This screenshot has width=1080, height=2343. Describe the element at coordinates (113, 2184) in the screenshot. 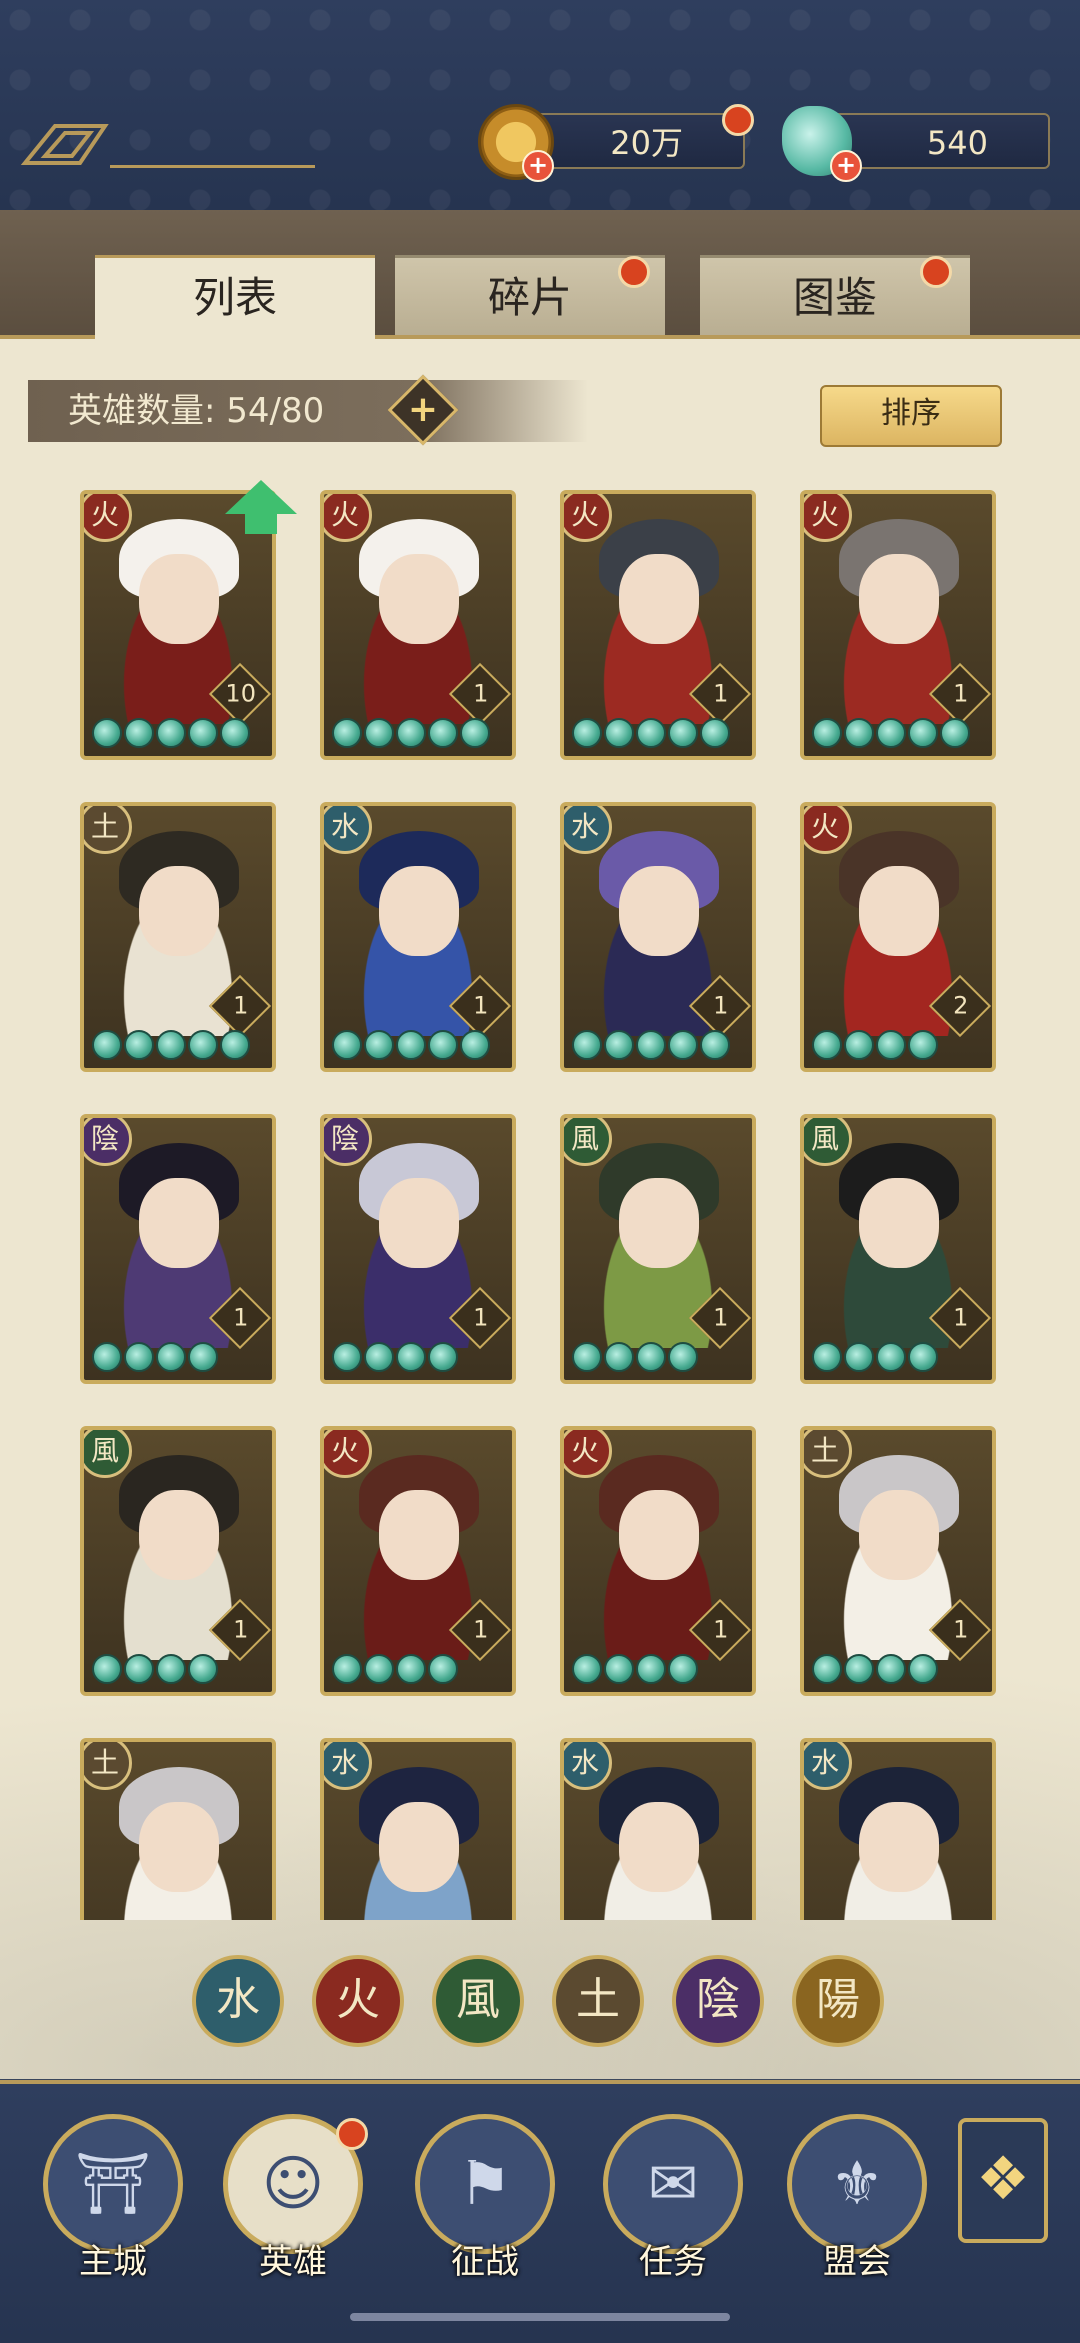

I see `nav-icon: ⛩` at that location.